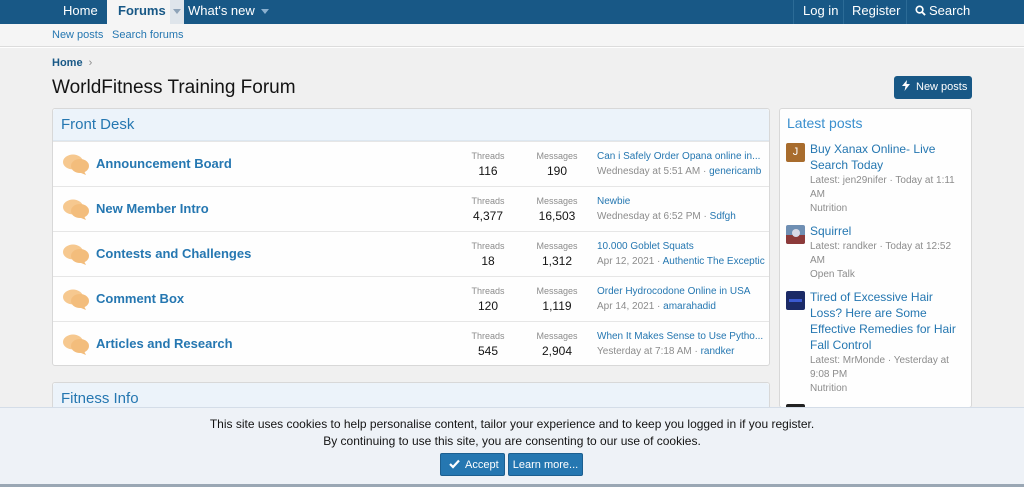  I want to click on nav-forums-label: Forums, so click(142, 10).